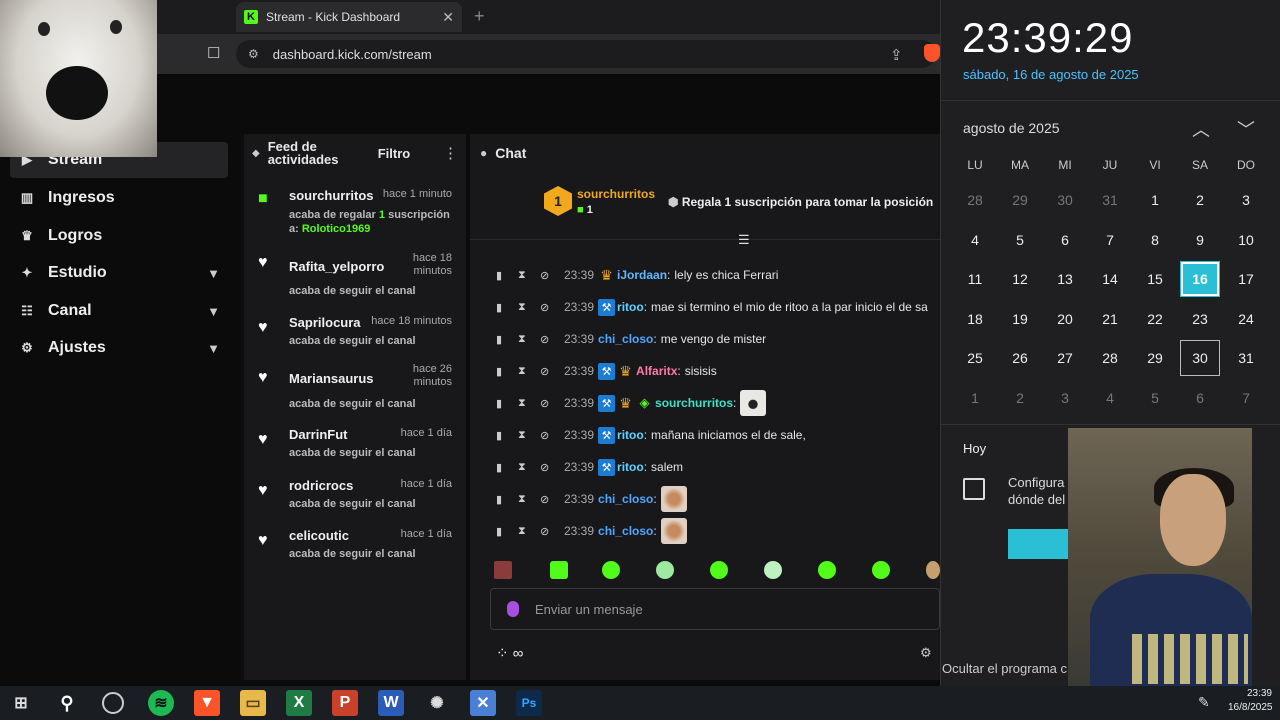 The height and width of the screenshot is (720, 1280). I want to click on search-icon: ⚲, so click(67, 703).